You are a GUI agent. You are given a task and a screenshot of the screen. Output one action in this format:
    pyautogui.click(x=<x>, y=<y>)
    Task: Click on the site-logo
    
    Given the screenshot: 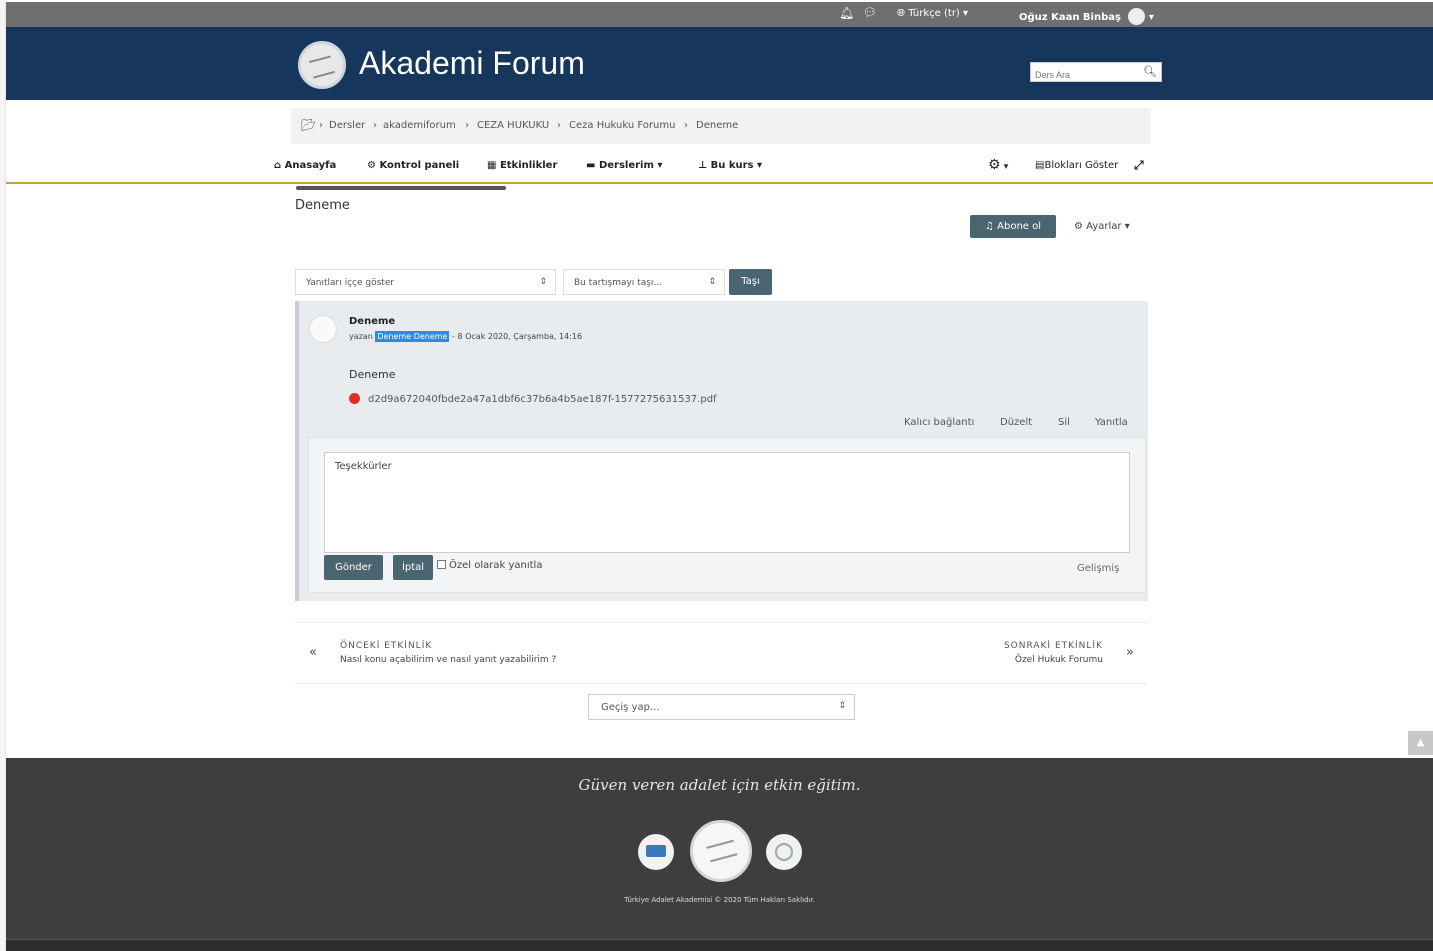 What is the action you would take?
    pyautogui.click(x=322, y=65)
    